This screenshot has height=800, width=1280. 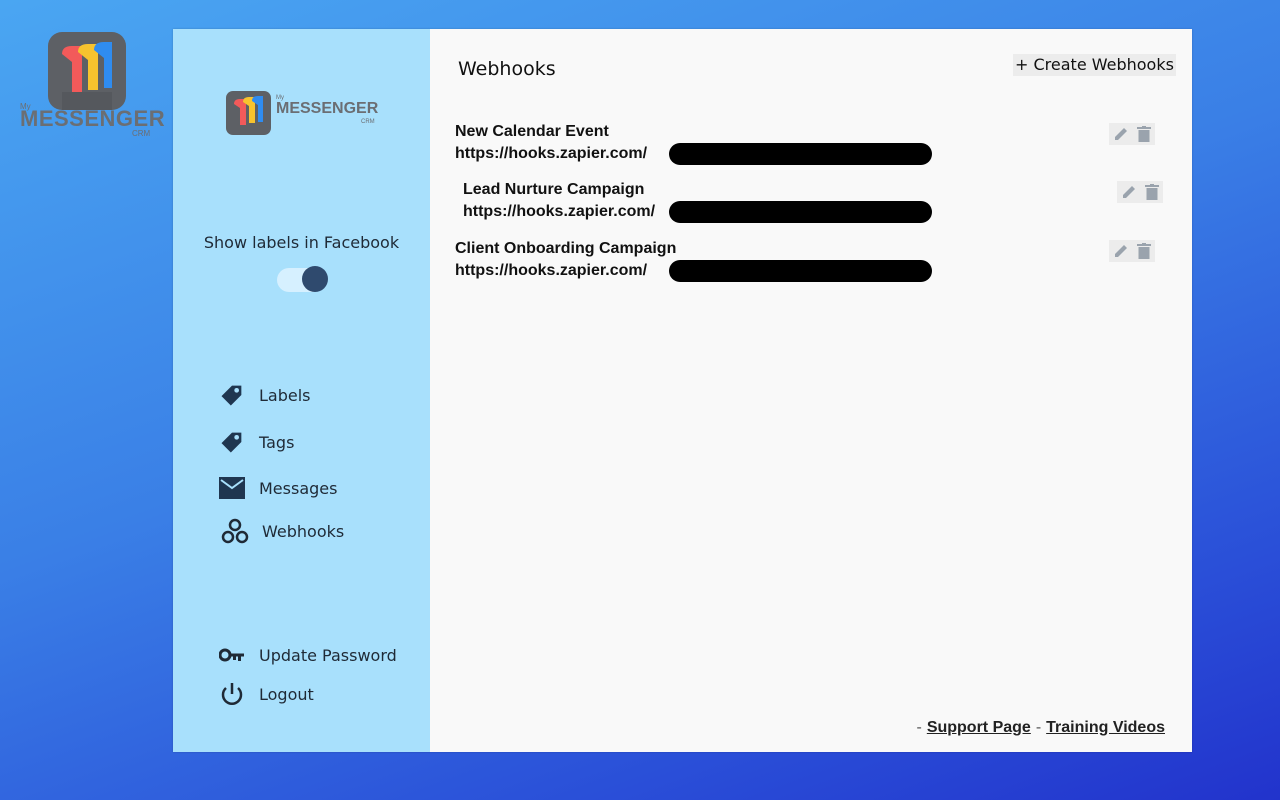 I want to click on sidebar-logo-suffix: CRM, so click(x=368, y=122).